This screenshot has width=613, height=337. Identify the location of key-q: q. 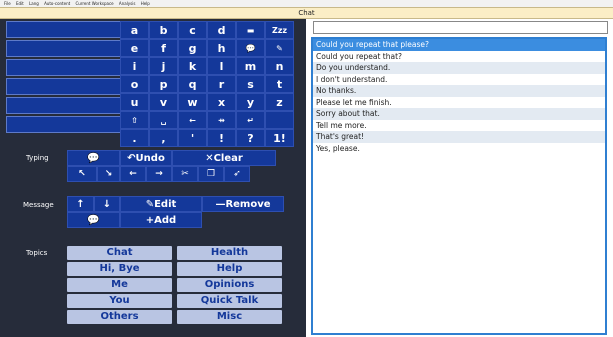
(192, 84).